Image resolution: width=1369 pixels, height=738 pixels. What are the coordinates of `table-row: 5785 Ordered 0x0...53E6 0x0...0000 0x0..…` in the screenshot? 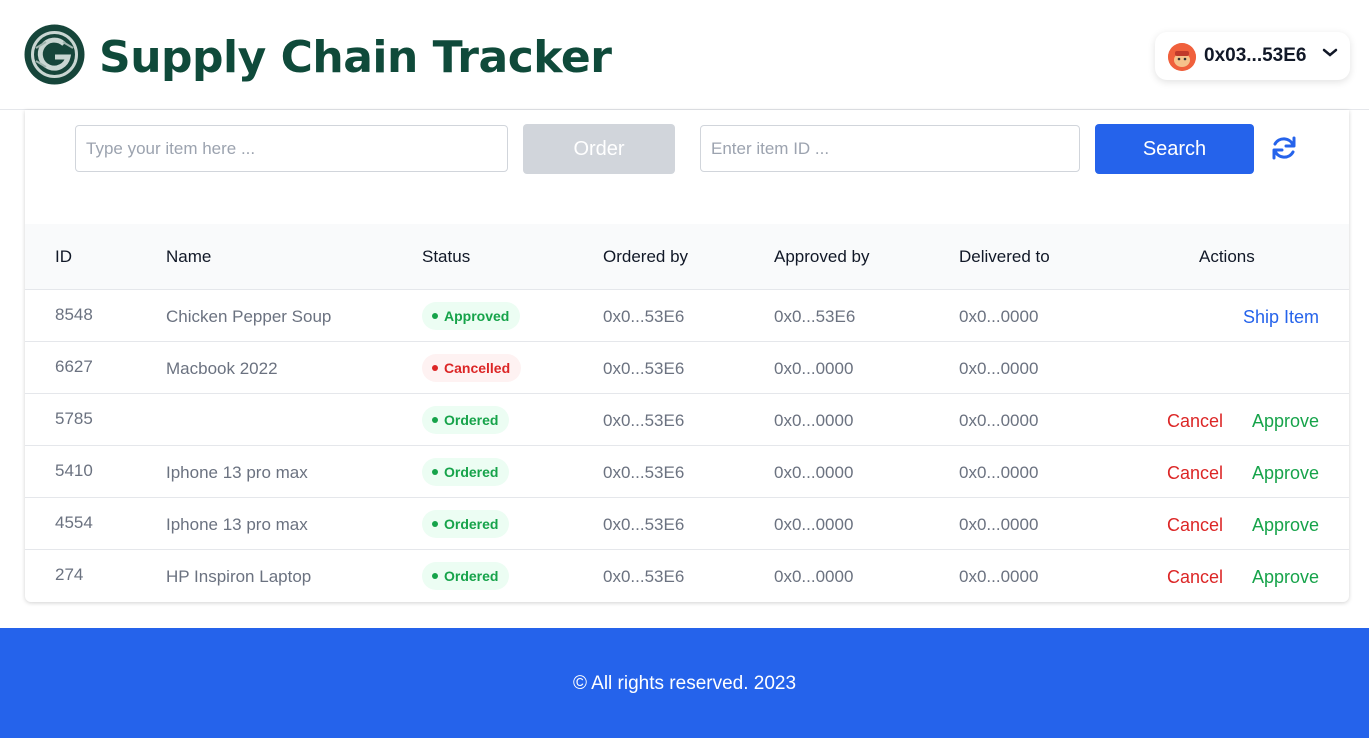 It's located at (687, 420).